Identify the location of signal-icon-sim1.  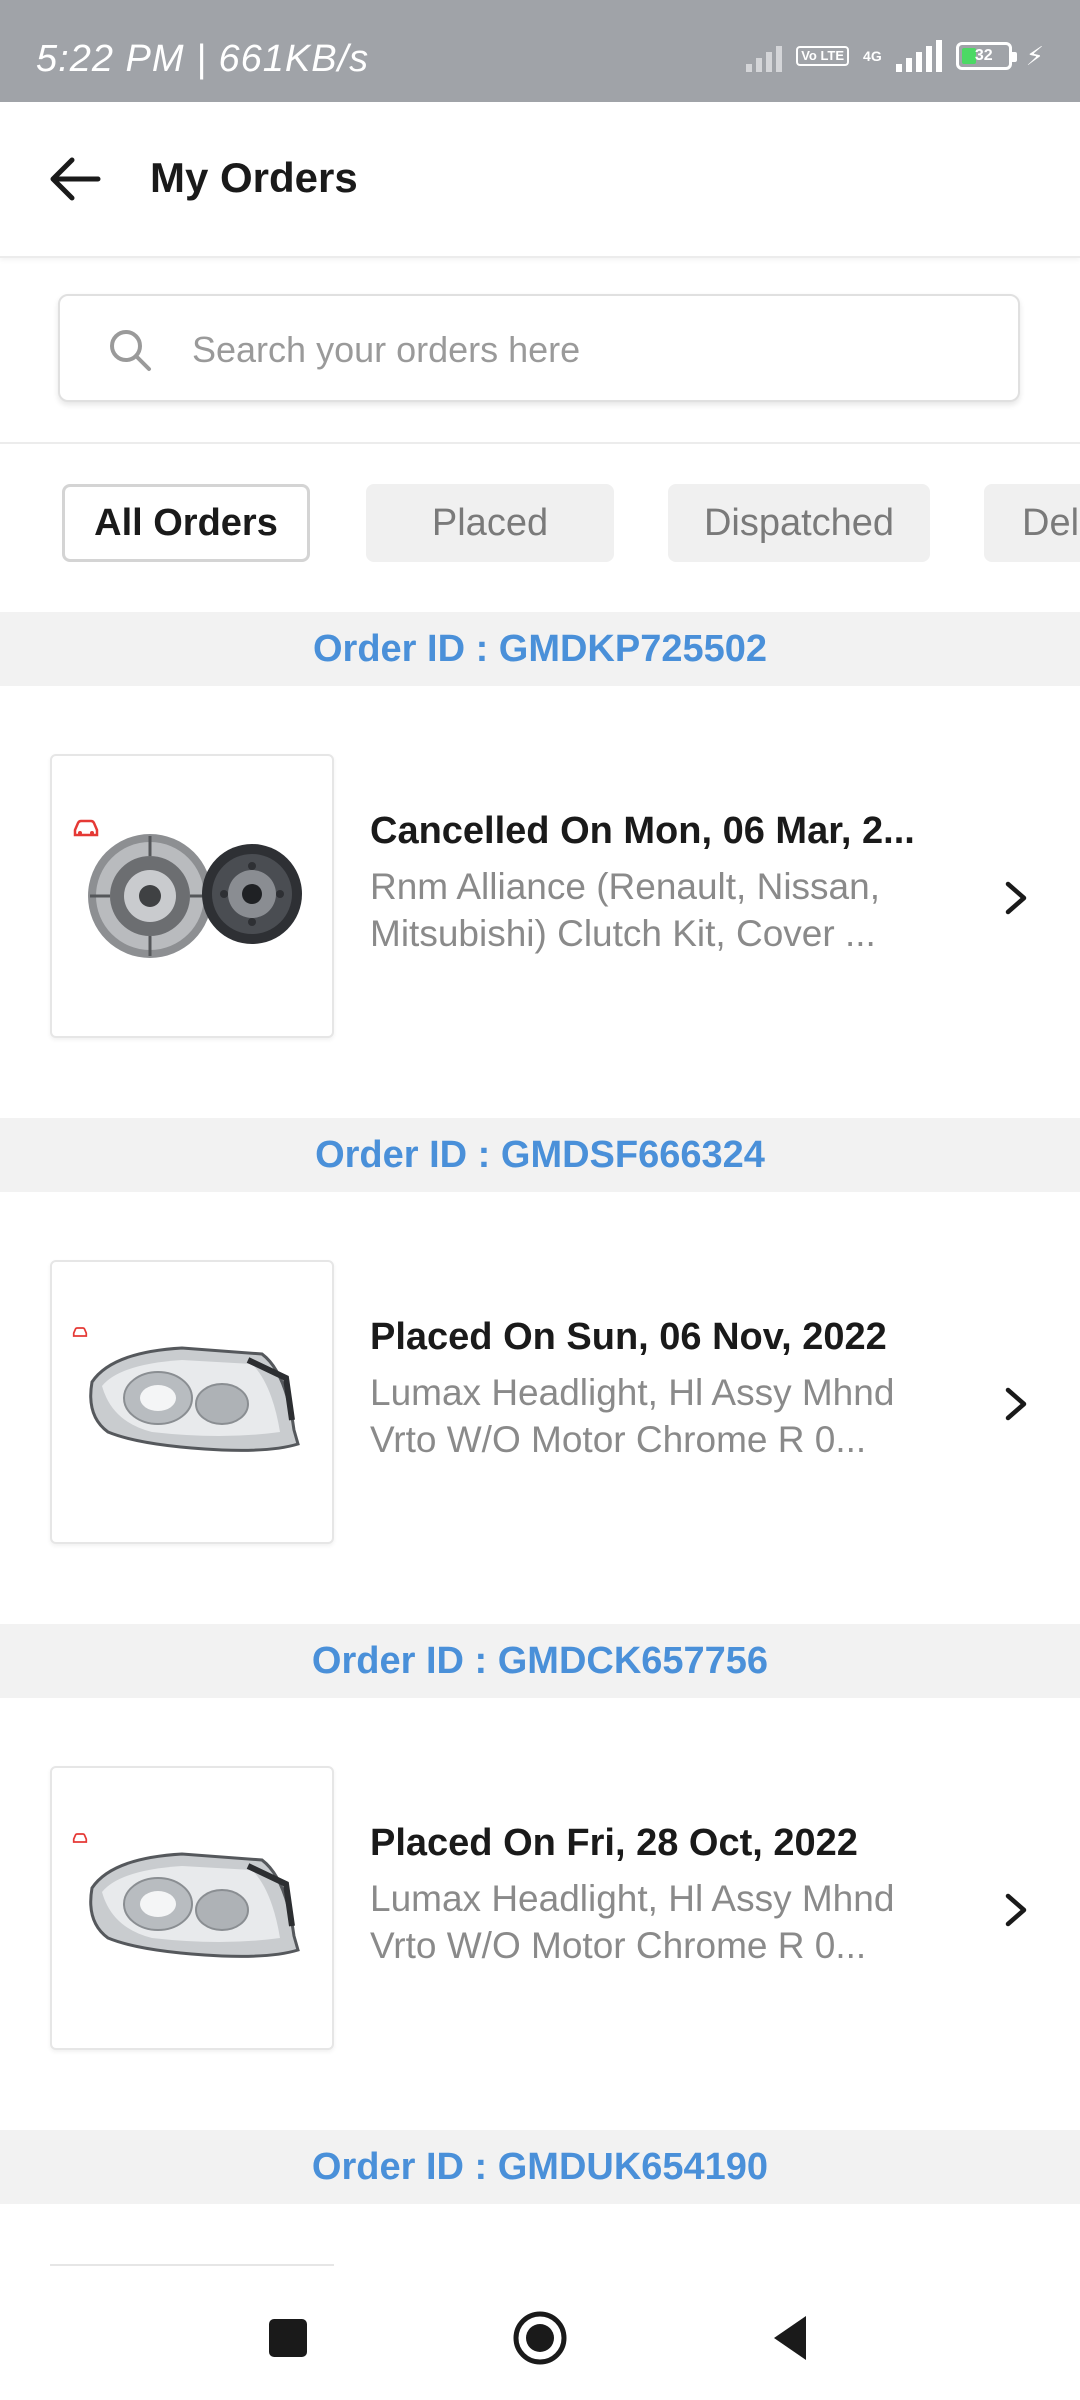
(764, 56).